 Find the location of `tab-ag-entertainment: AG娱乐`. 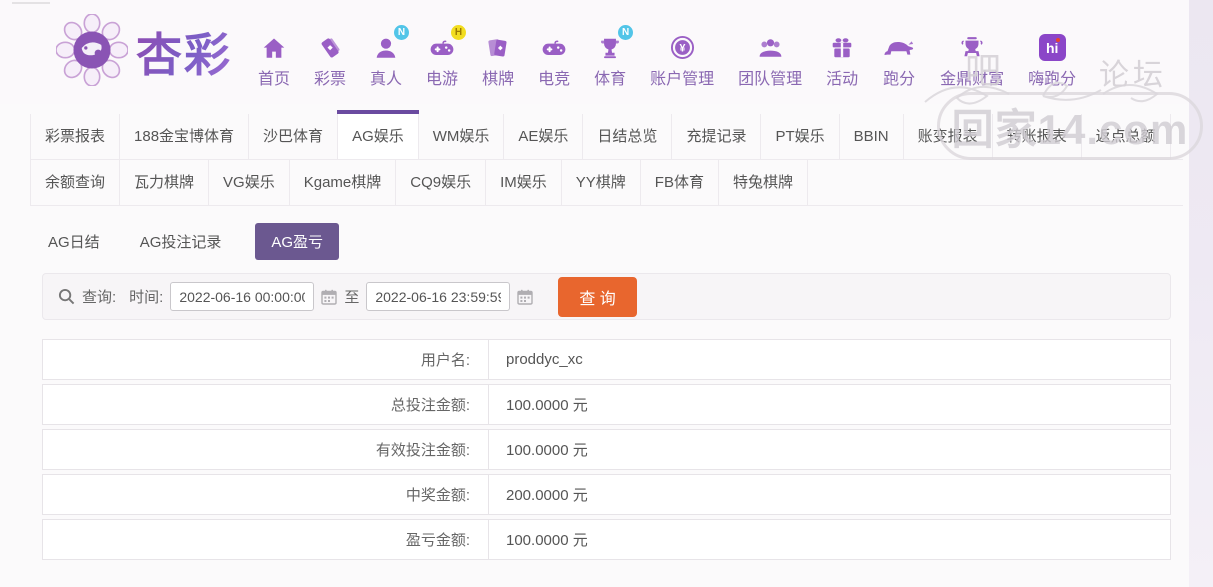

tab-ag-entertainment: AG娱乐 is located at coordinates (378, 134).